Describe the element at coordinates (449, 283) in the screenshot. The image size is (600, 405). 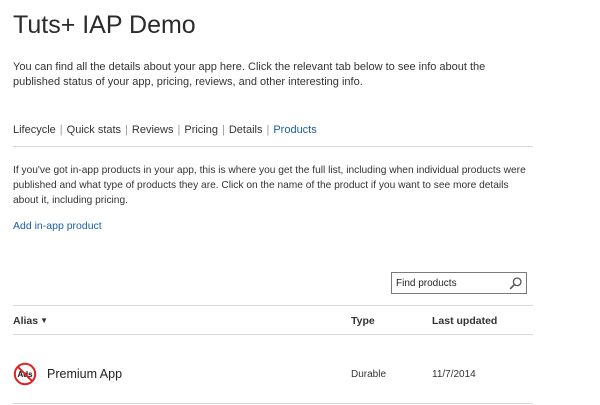
I see `find-products-input` at that location.